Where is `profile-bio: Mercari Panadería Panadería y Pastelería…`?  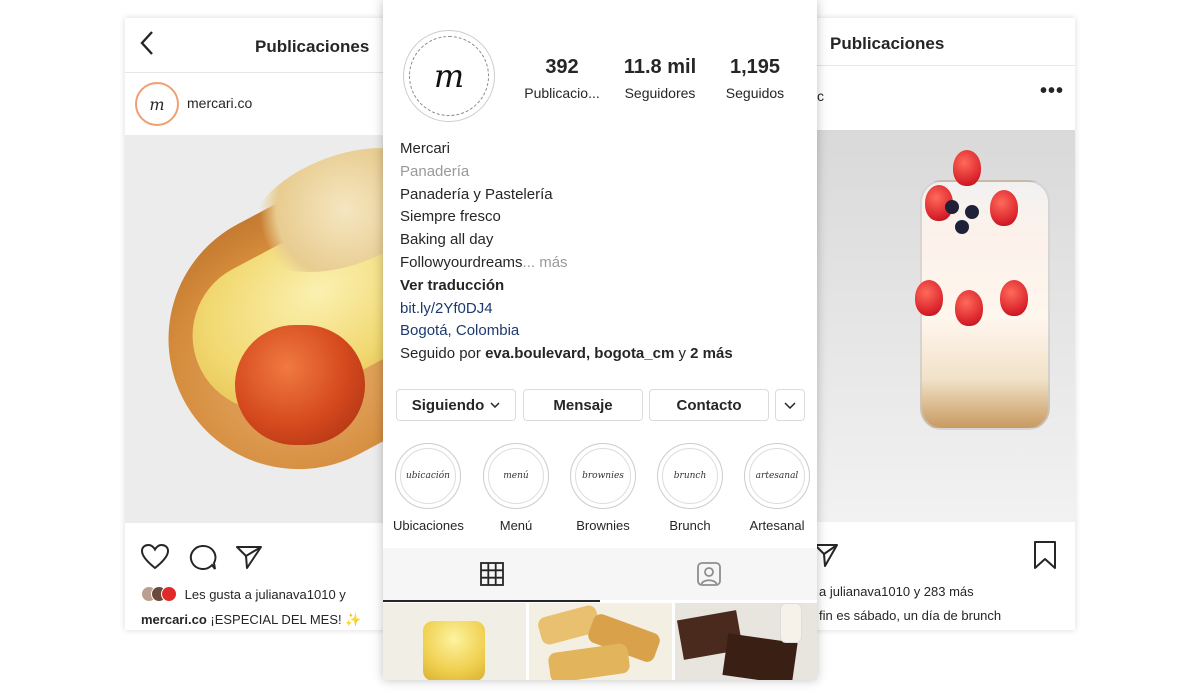
profile-bio: Mercari Panadería Panadería y Pastelería… is located at coordinates (600, 252).